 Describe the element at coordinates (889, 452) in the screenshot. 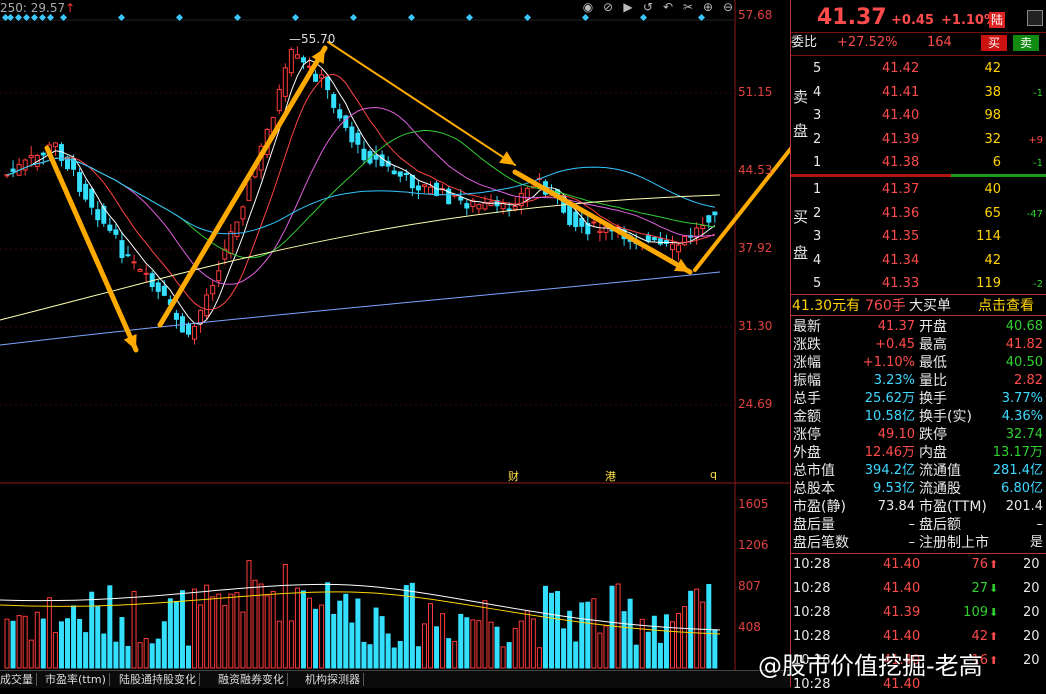

I see `stat-value: 12.46万` at that location.